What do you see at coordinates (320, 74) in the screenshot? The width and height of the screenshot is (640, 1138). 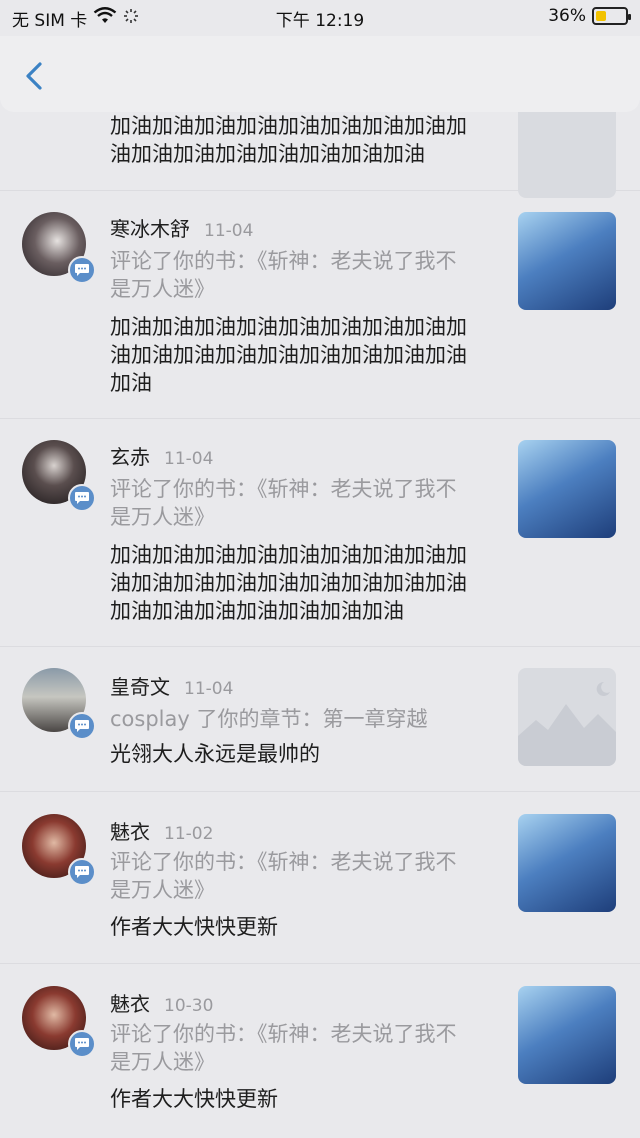 I see `nav-bar` at bounding box center [320, 74].